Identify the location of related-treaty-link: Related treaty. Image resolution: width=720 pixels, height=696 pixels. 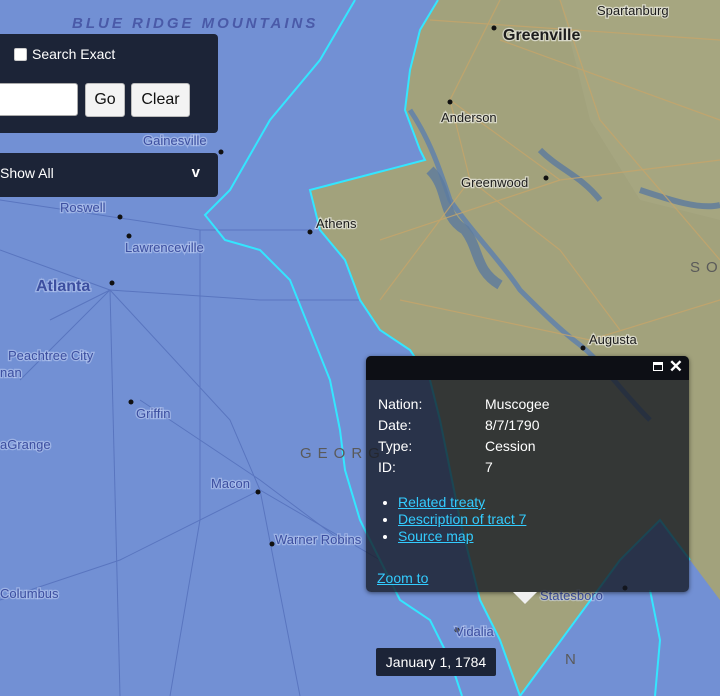
(441, 502).